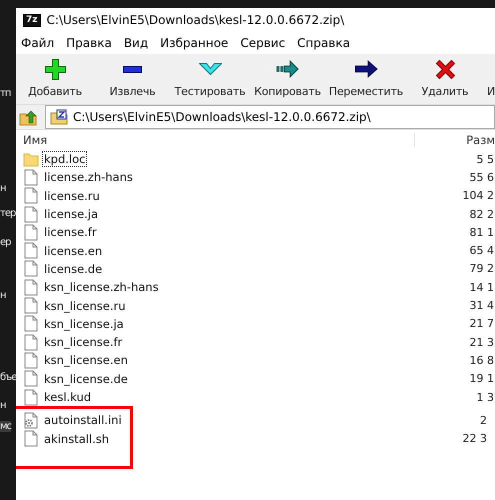  What do you see at coordinates (475, 439) in the screenshot?
I see `file-size: 22 3` at bounding box center [475, 439].